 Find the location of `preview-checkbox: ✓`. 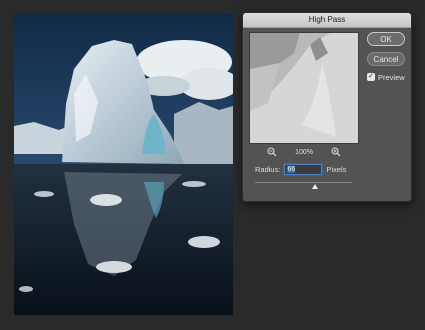

preview-checkbox: ✓ is located at coordinates (371, 77).